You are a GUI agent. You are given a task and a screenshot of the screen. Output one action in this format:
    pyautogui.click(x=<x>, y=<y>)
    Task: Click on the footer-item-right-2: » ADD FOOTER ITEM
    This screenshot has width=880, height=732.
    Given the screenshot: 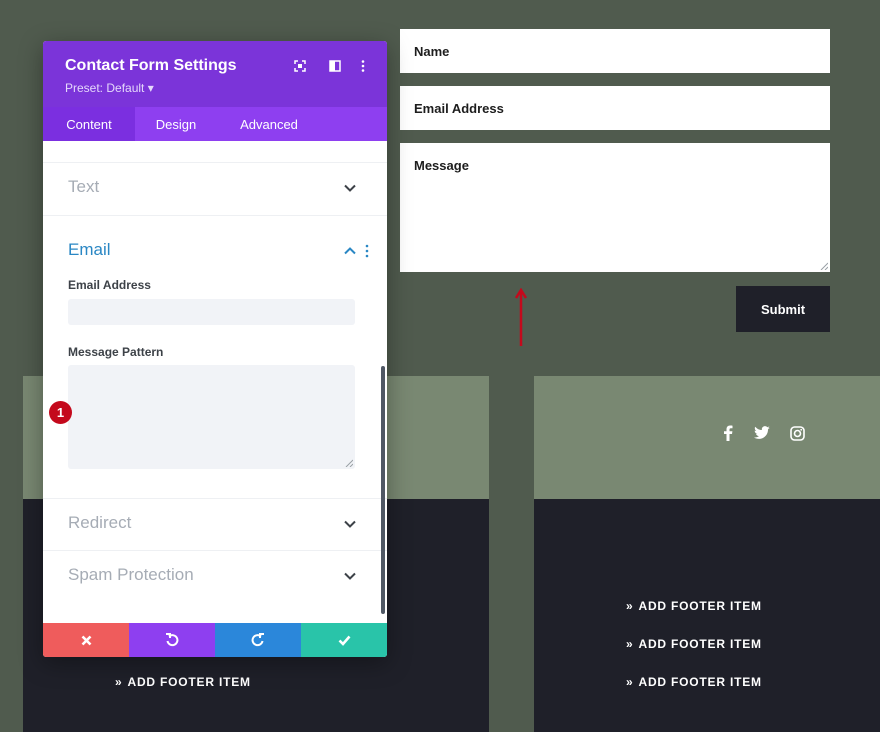 What is the action you would take?
    pyautogui.click(x=694, y=644)
    